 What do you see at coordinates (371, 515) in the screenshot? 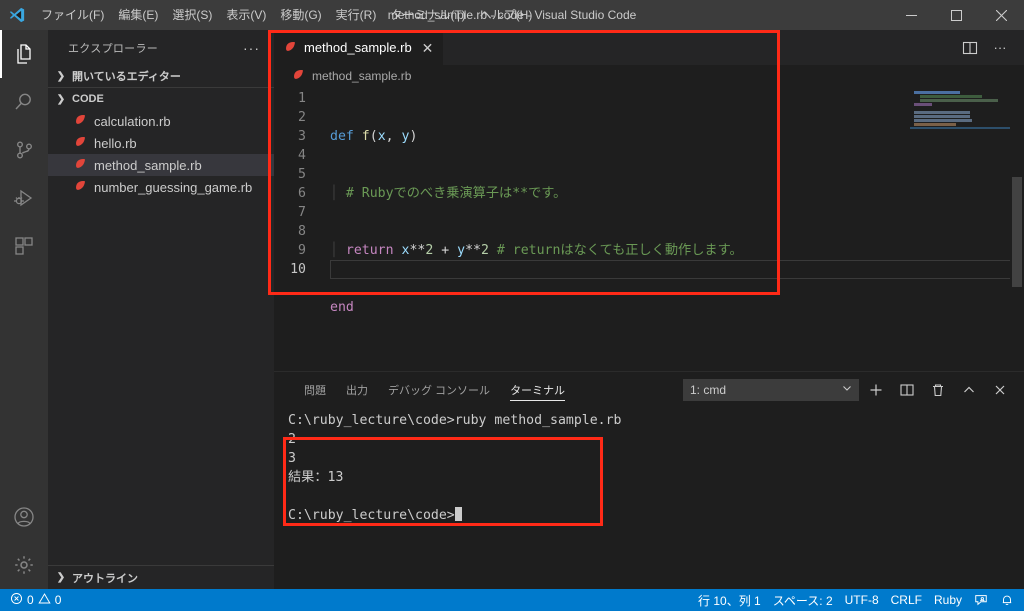
I see `terminal-prompt: C:\ruby_lecture\code>` at bounding box center [371, 515].